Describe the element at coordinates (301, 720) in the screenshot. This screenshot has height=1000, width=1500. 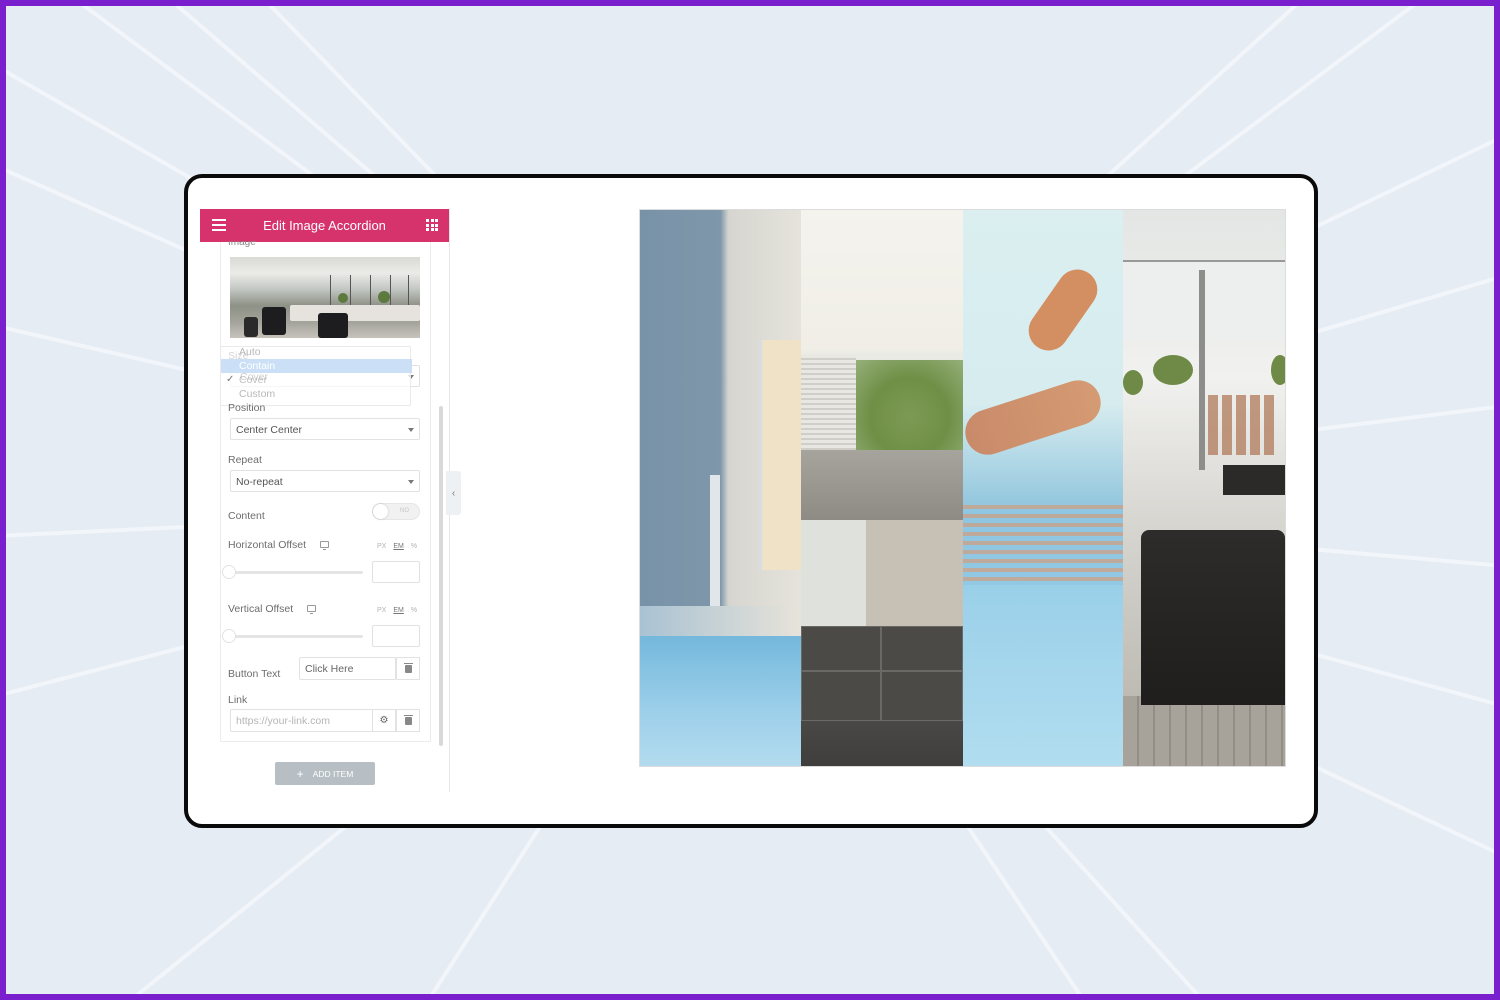
I see `link-input: https://your-link.com` at that location.